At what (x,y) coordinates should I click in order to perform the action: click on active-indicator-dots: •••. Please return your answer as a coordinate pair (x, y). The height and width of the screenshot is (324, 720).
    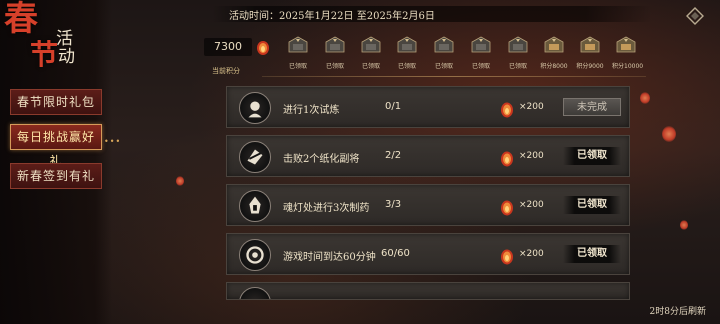
    Looking at the image, I should click on (113, 141).